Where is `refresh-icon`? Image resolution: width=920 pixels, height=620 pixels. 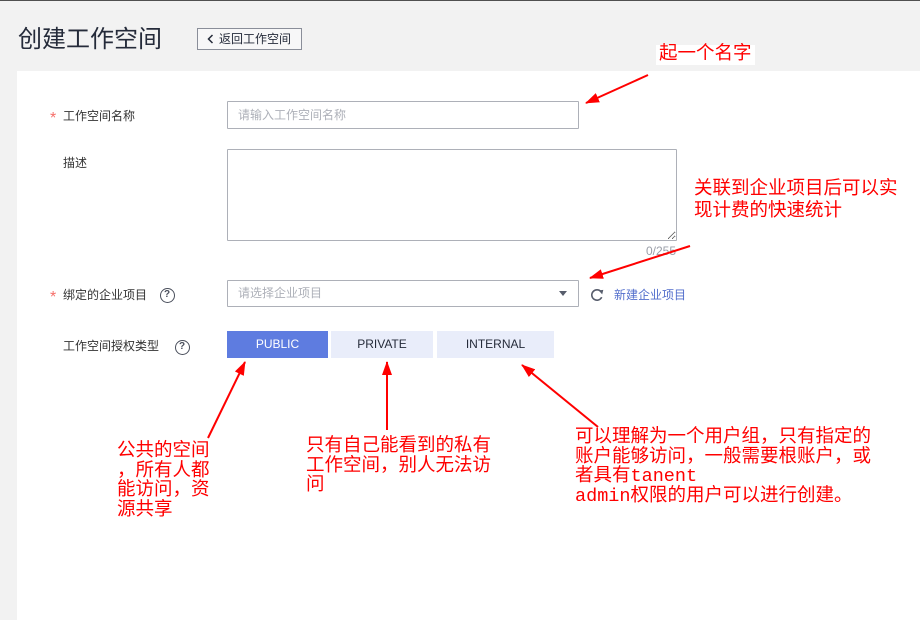
refresh-icon is located at coordinates (597, 295).